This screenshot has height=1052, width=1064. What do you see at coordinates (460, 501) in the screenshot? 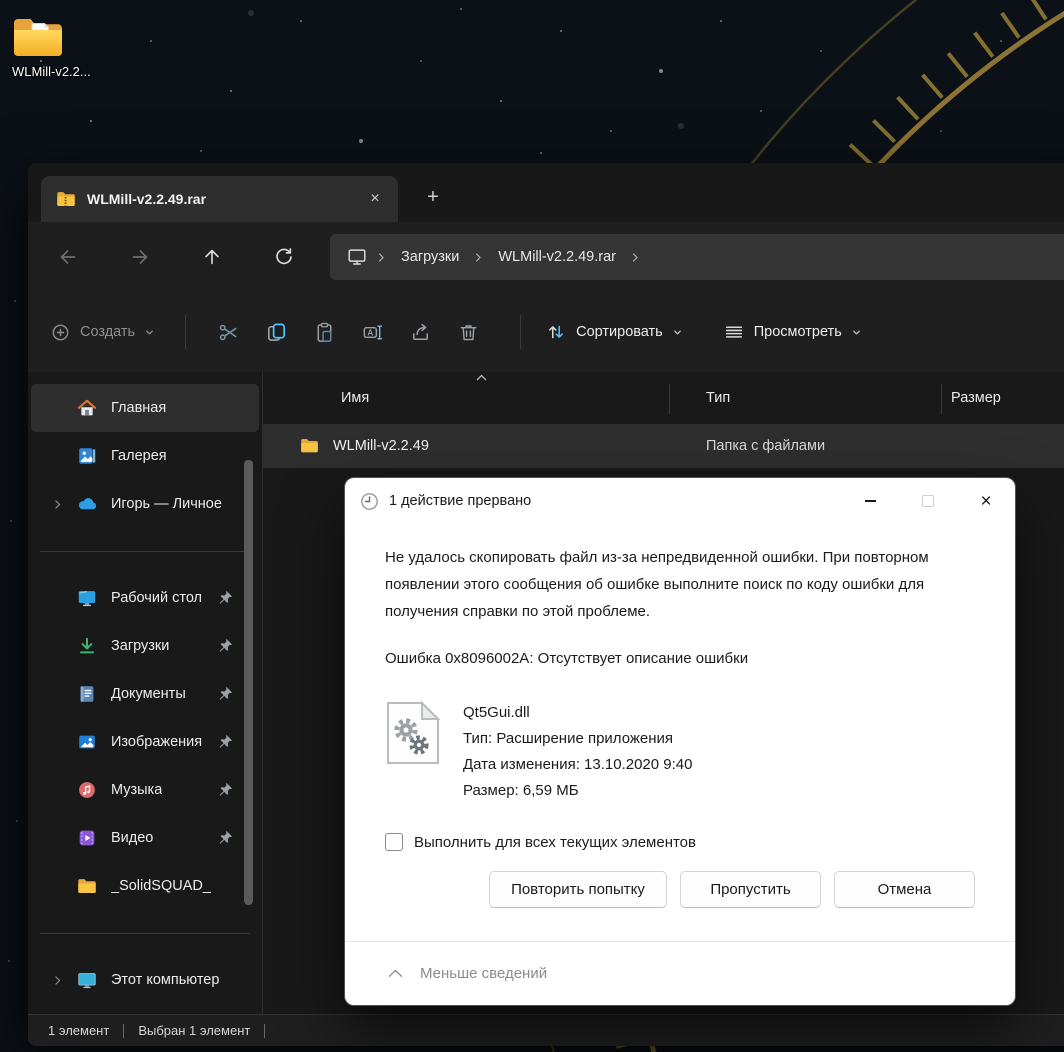
I see `dialog-title: 1 действие прервано` at bounding box center [460, 501].